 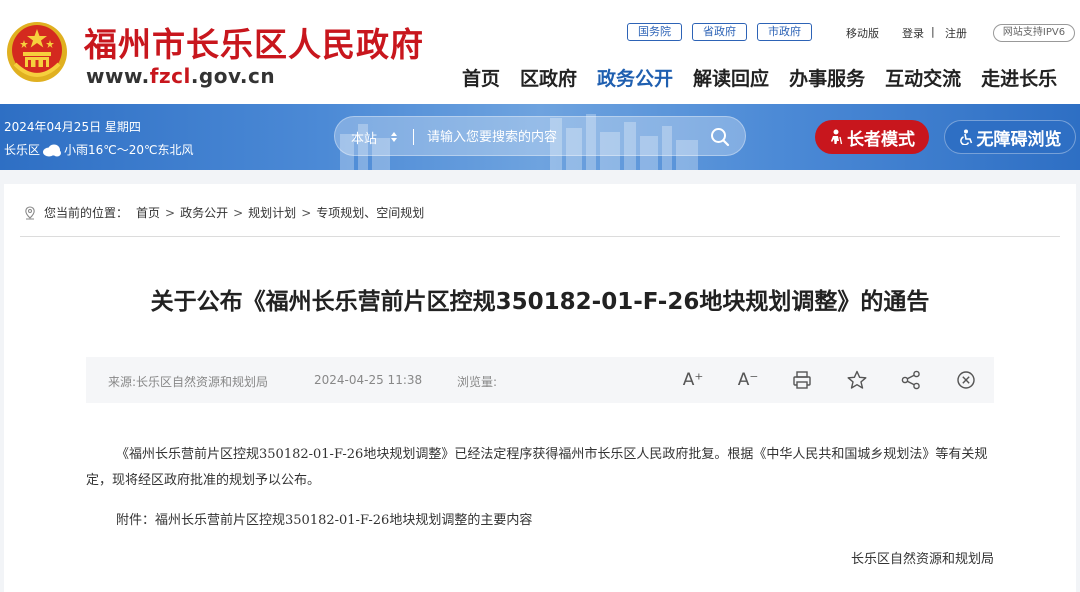 I want to click on mobile-version-link: 移动版, so click(x=862, y=33).